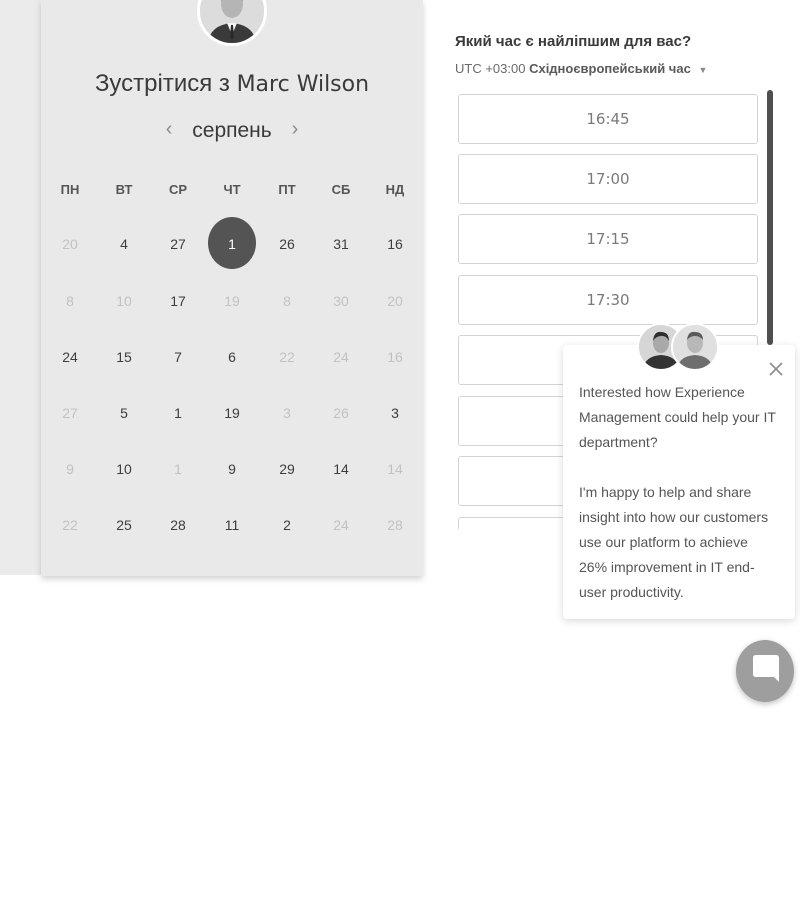 The width and height of the screenshot is (800, 900). I want to click on timezone-selector: UTC +03:00 Східноєвропейський час ▼, so click(581, 68).